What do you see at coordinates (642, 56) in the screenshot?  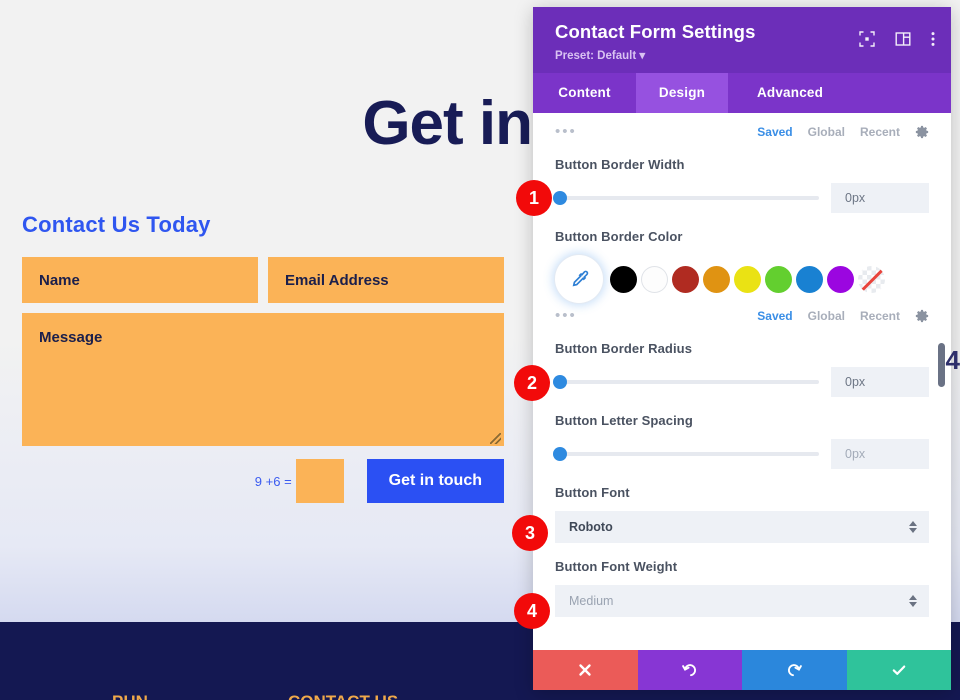 I see `chevron-down-icon: ▾` at bounding box center [642, 56].